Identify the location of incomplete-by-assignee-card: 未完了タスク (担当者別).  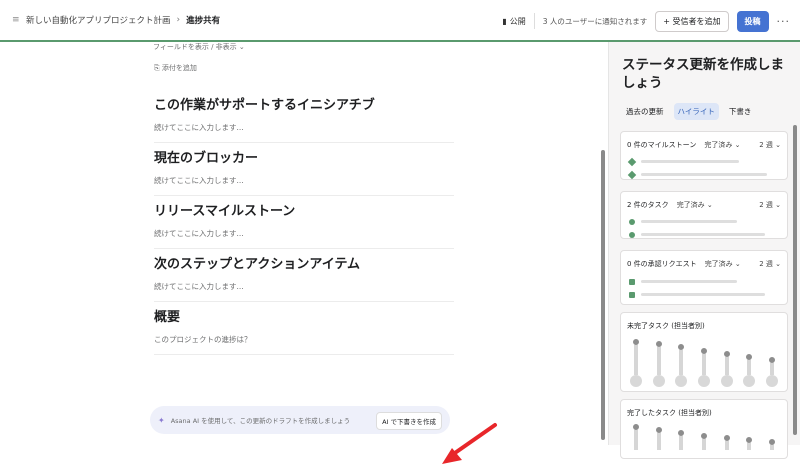
(704, 352).